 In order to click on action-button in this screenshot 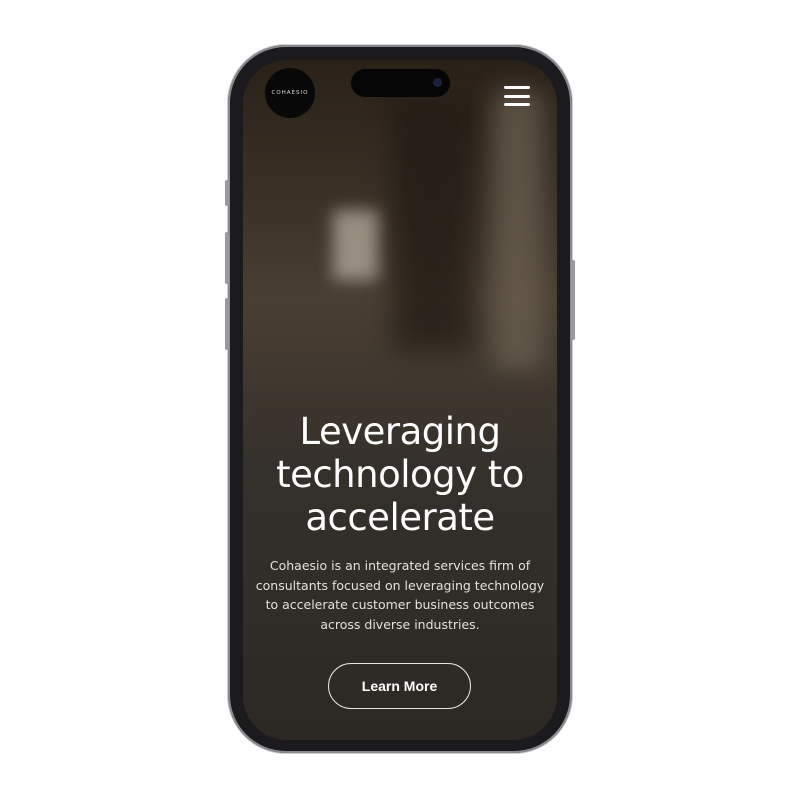, I will do `click(227, 193)`.